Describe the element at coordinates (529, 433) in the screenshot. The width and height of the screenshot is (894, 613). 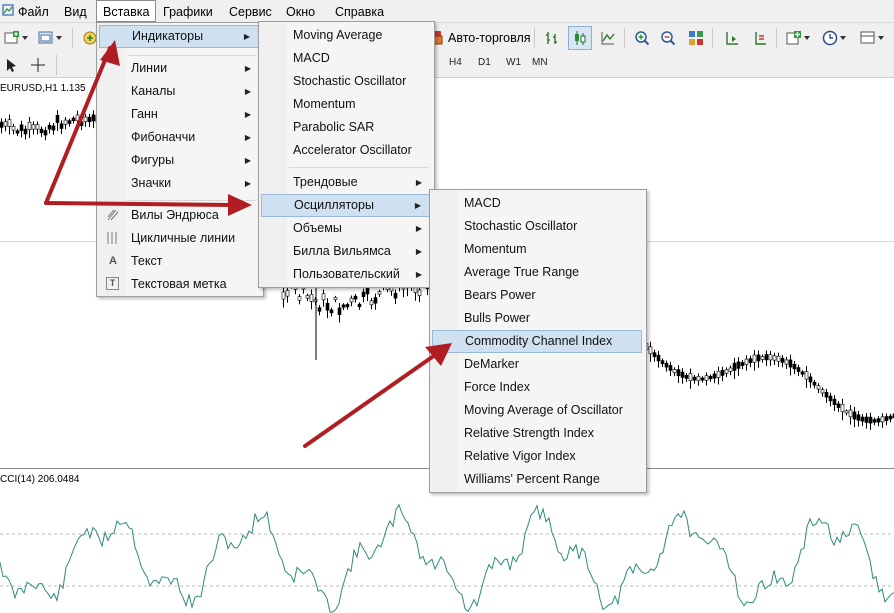
I see `menu-item-label: Relative Strength Index` at that location.